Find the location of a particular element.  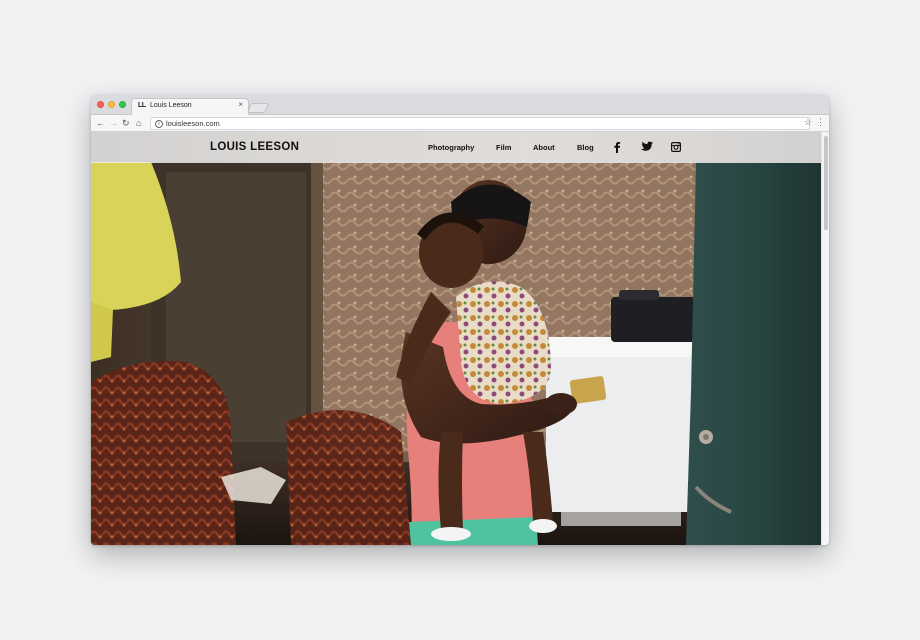

new-tab-button is located at coordinates (258, 108).